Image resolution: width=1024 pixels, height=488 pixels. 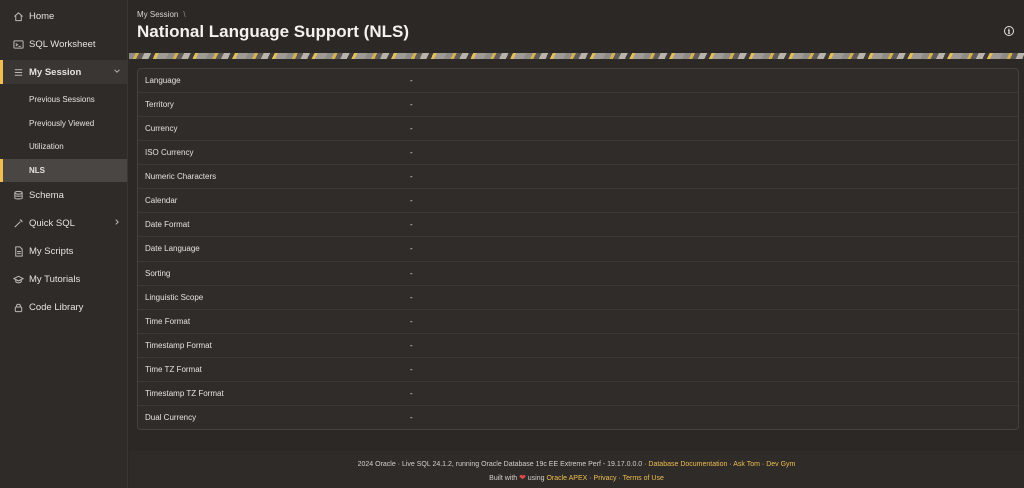 What do you see at coordinates (161, 129) in the screenshot?
I see `nls-label: Currency` at bounding box center [161, 129].